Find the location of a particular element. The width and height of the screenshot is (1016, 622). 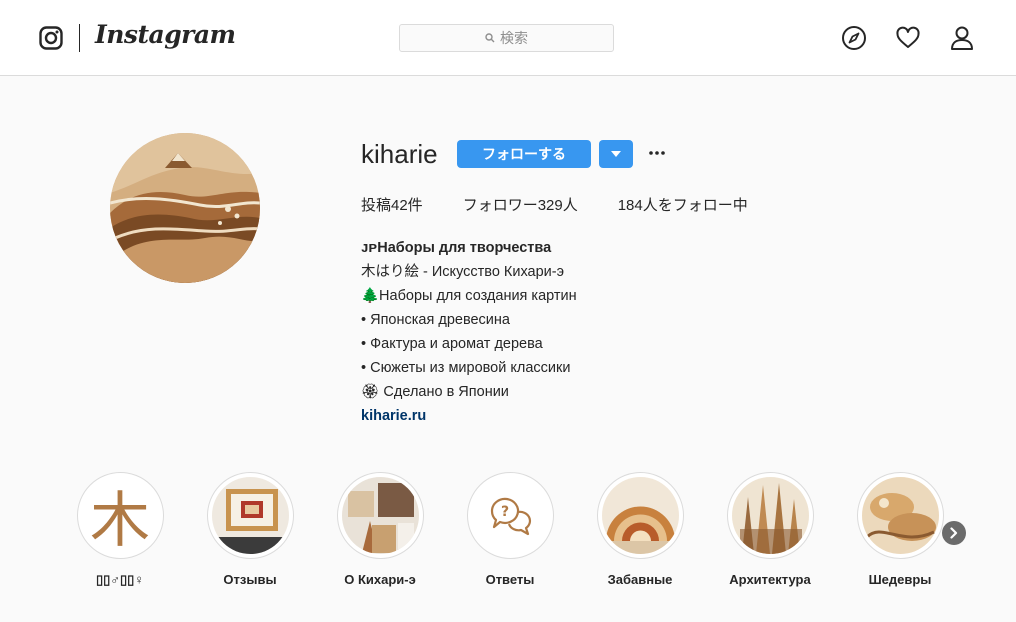

highlights-next-button is located at coordinates (954, 533).